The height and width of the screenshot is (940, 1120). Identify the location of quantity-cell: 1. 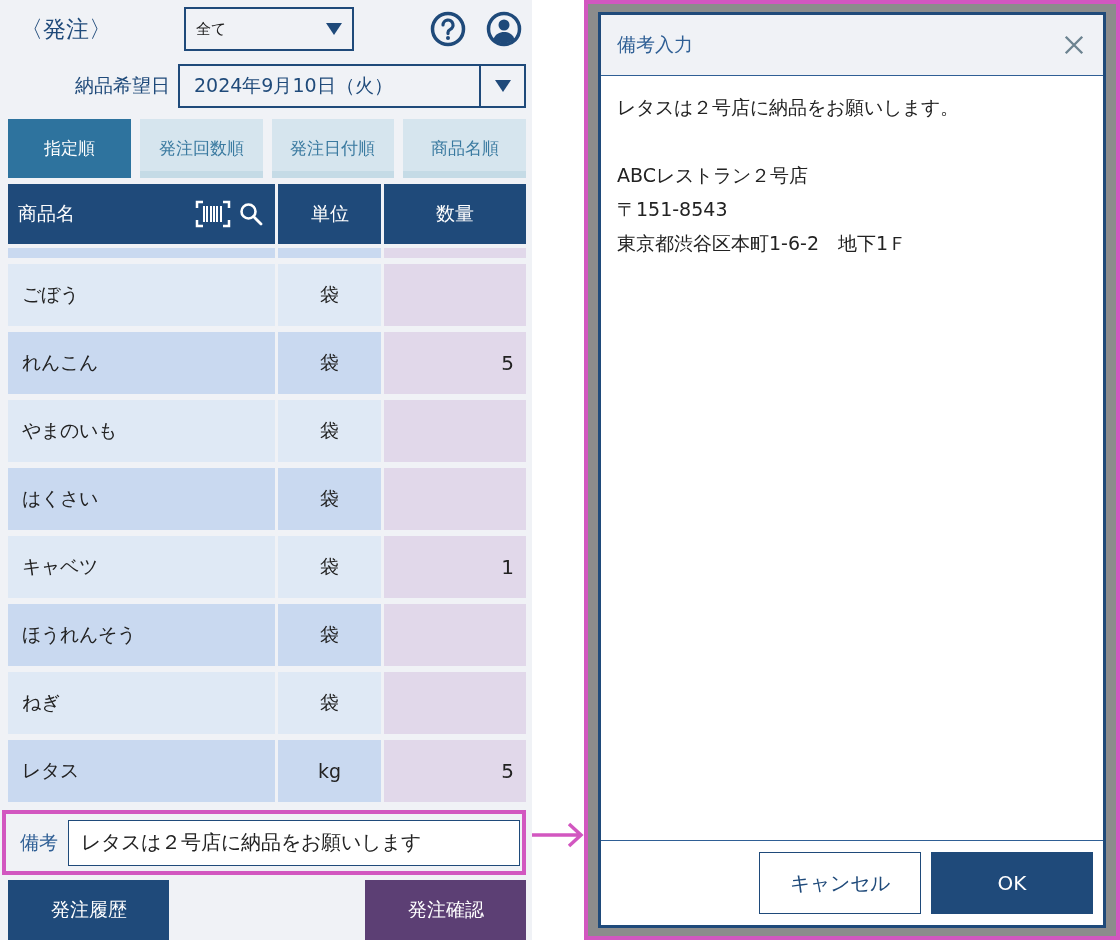
(455, 567).